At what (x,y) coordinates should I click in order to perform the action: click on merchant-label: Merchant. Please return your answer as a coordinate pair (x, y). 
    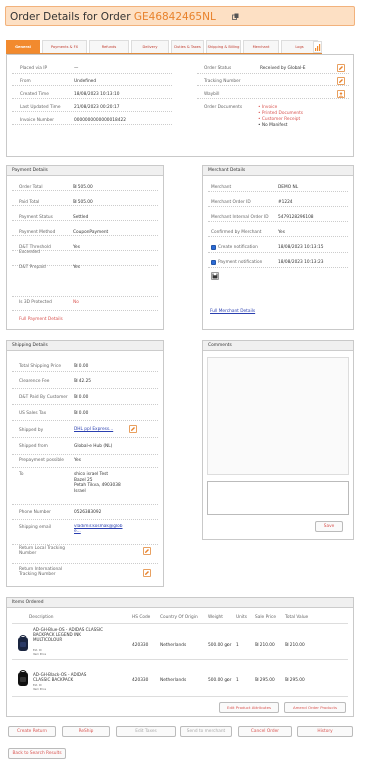
    Looking at the image, I should click on (221, 187).